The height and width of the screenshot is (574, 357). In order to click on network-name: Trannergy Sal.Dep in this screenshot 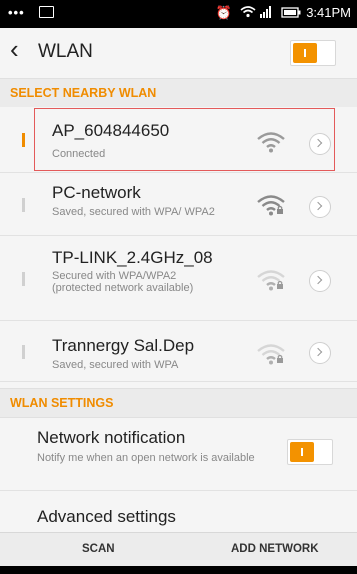, I will do `click(123, 345)`.